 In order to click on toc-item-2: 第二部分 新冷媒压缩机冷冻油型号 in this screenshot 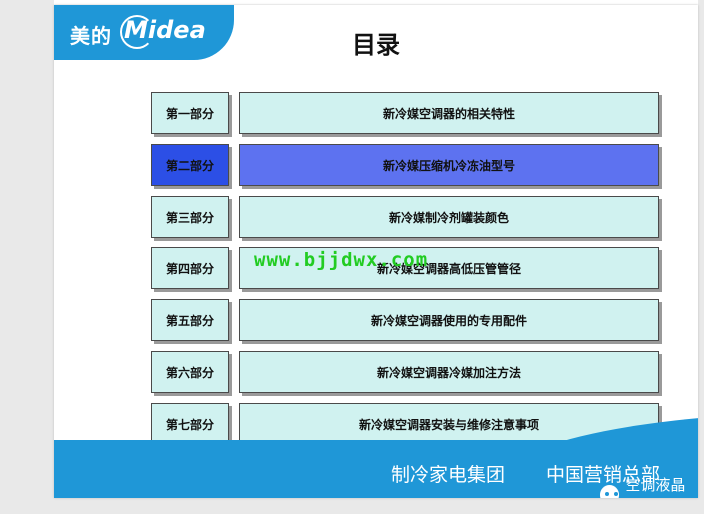, I will do `click(405, 166)`.